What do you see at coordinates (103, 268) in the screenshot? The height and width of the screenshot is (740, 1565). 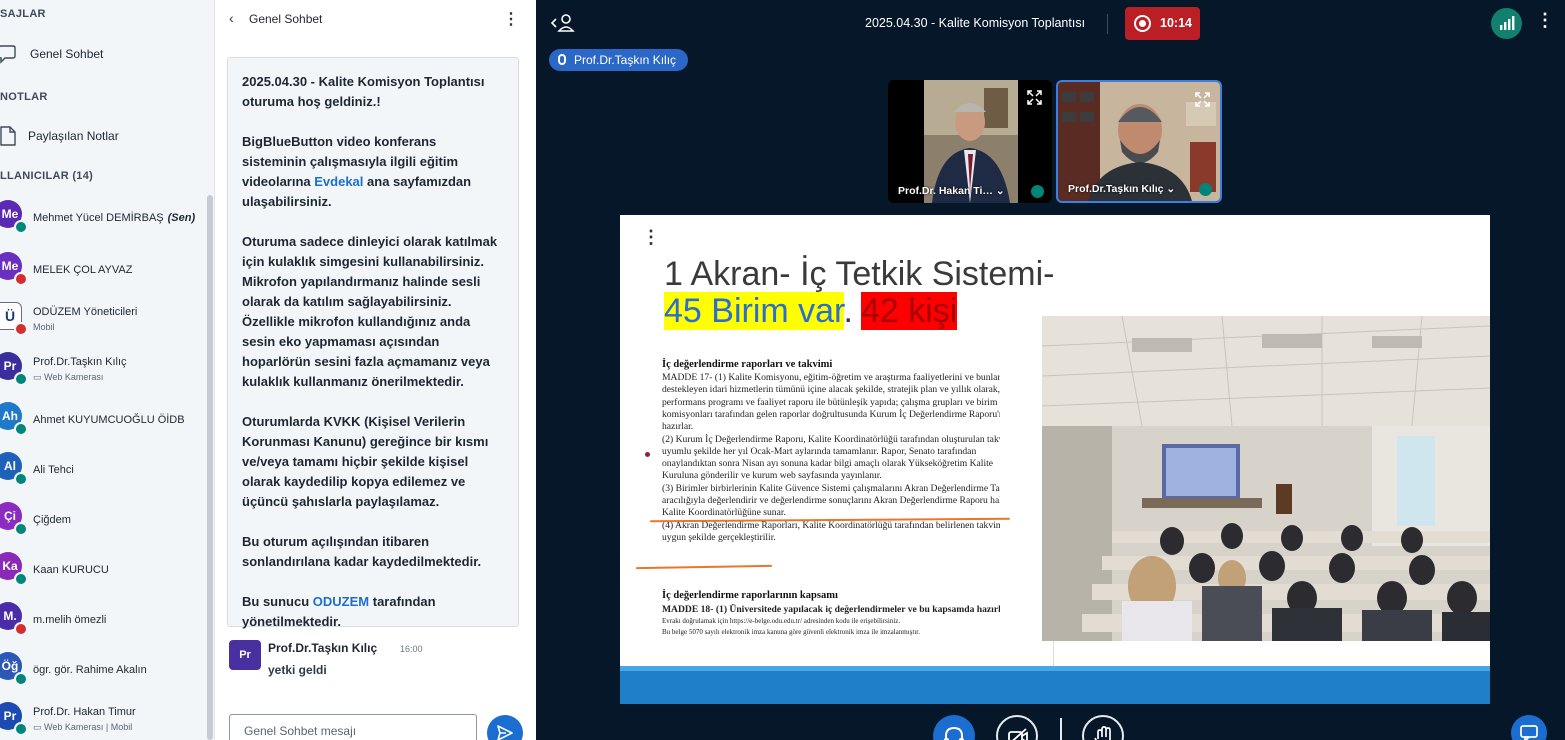 I see `user-list-item: Me MELEK ÇOL AYVAZ` at bounding box center [103, 268].